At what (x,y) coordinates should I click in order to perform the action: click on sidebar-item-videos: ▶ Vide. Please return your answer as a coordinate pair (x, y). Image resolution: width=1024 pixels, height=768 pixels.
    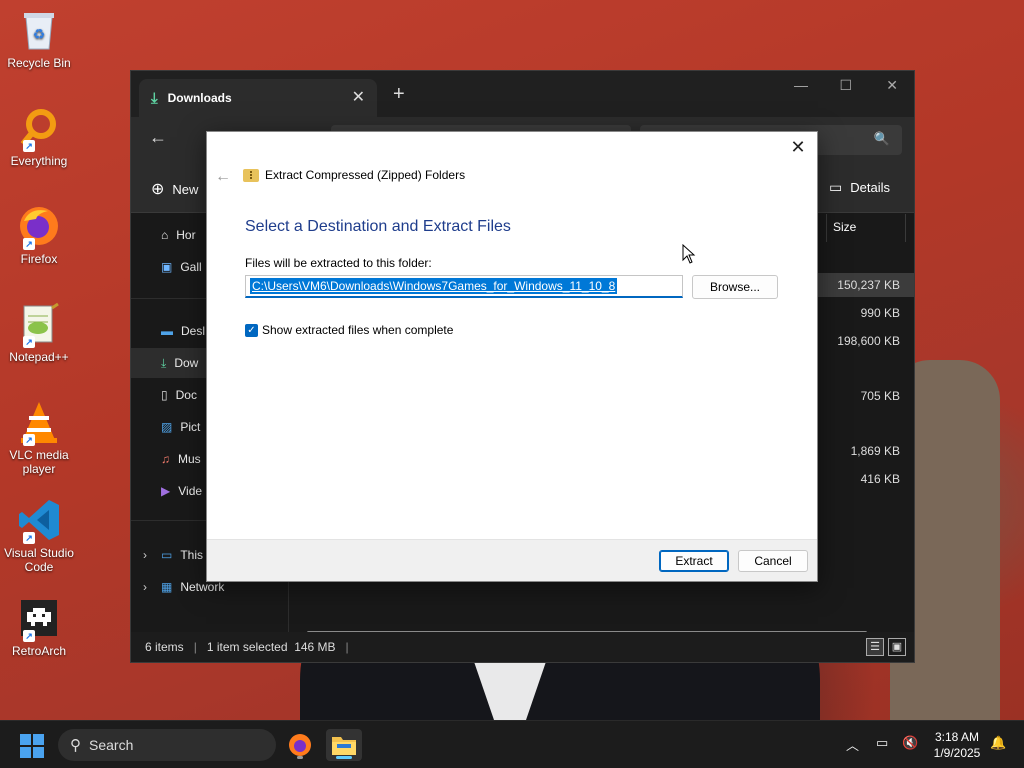
    Looking at the image, I should click on (181, 491).